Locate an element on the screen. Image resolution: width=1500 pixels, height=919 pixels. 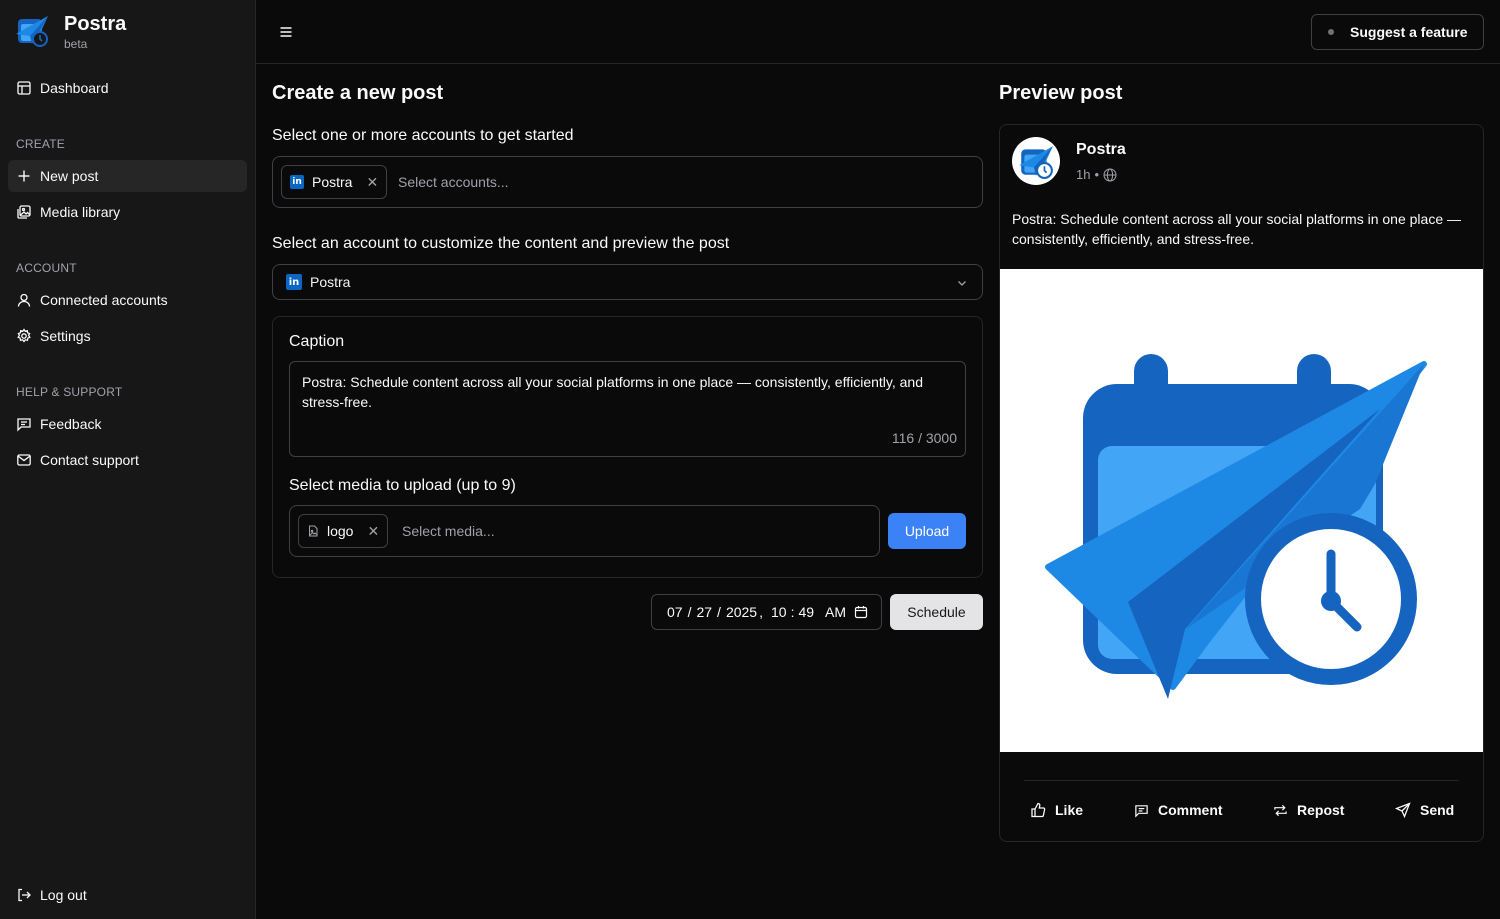
media-chip: logo ✕ is located at coordinates (343, 531).